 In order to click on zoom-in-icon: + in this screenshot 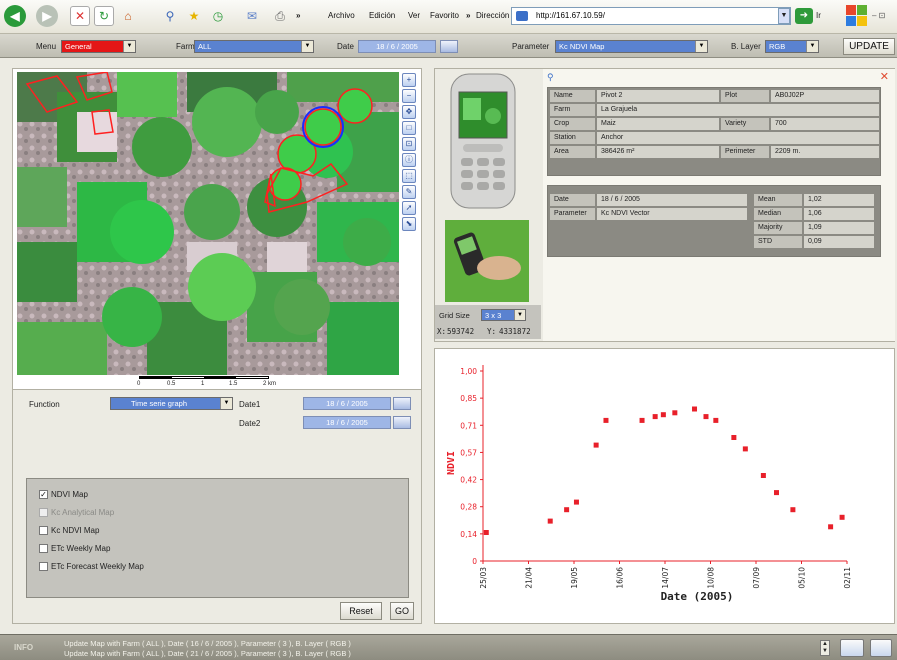, I will do `click(409, 80)`.